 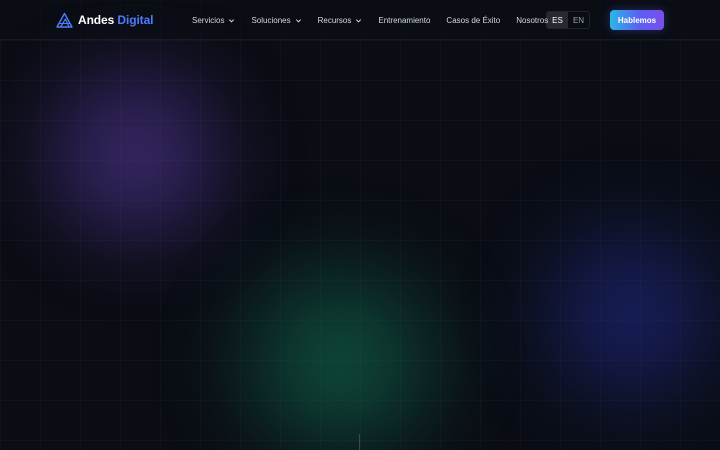 I want to click on nav-item-casos-de-exito: Casos de Éxito, so click(x=473, y=20).